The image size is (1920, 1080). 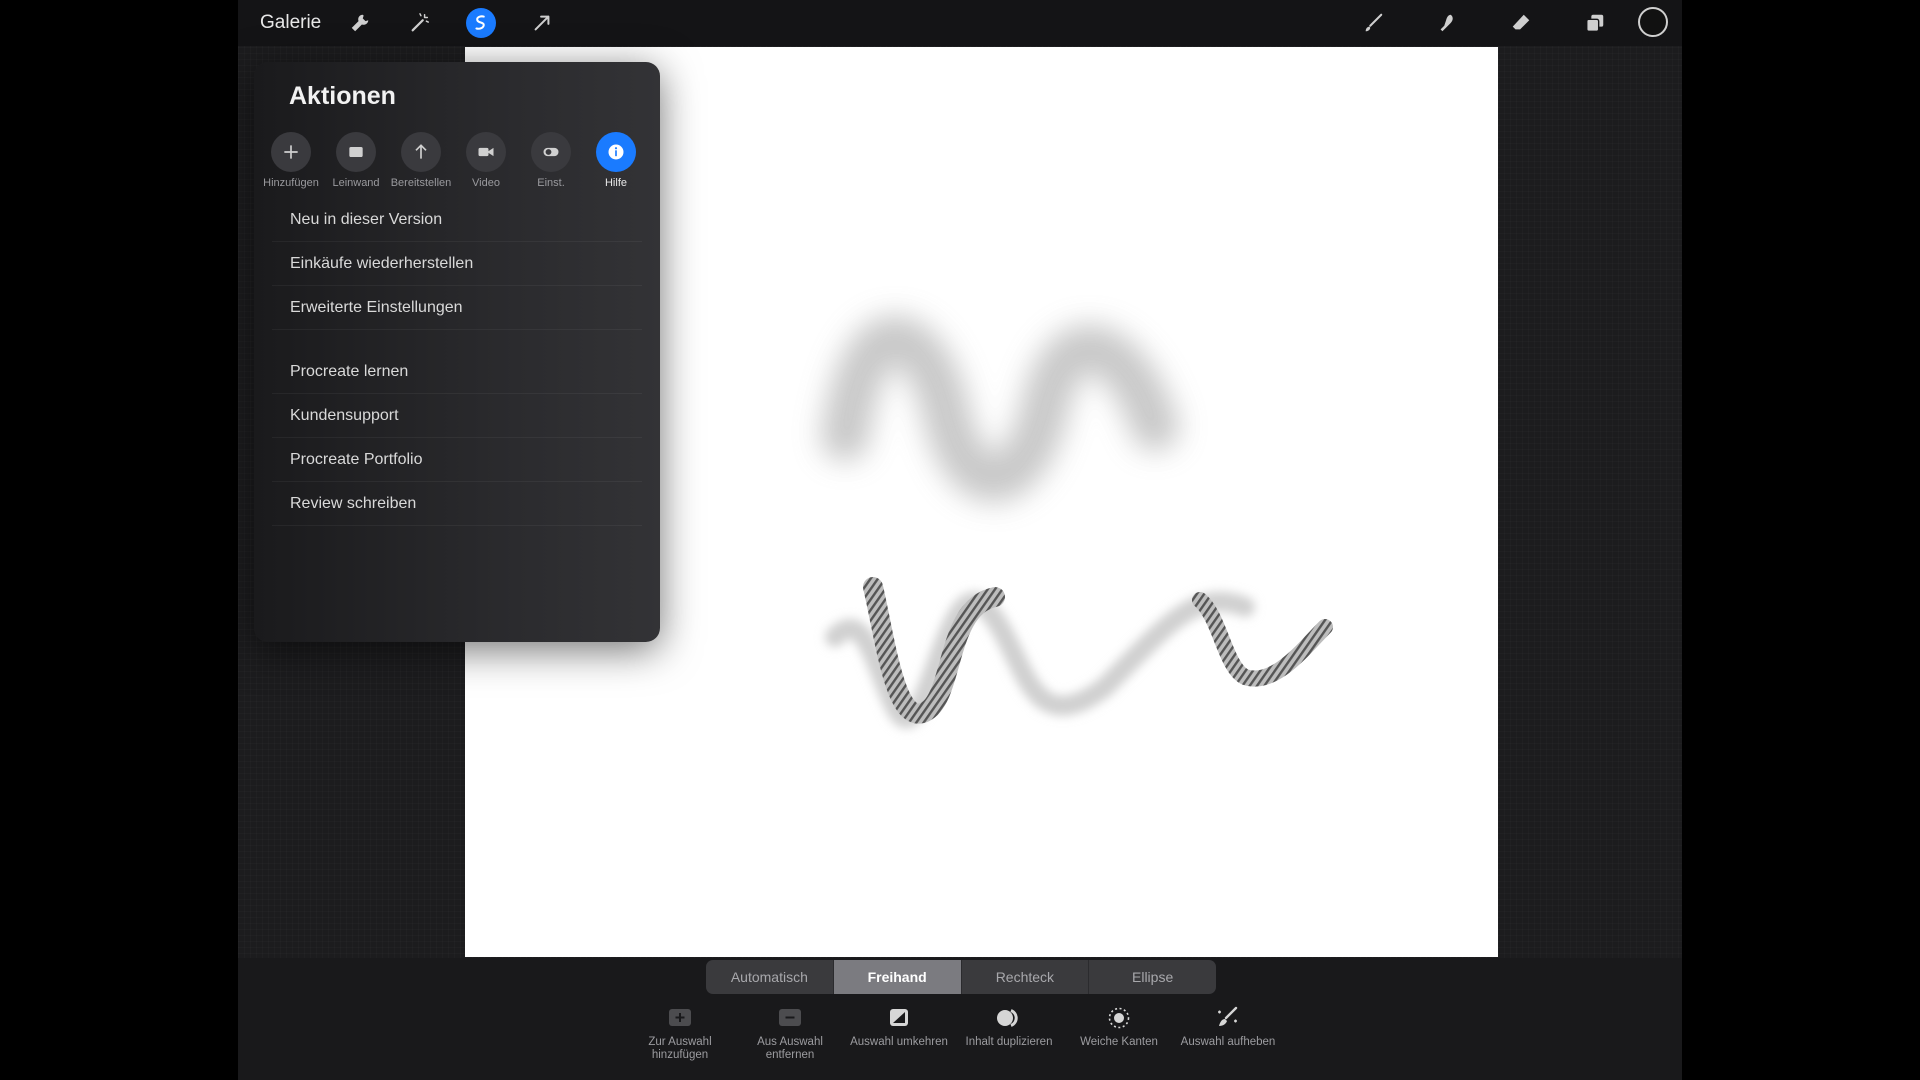 I want to click on tool-label: Inhalt duplizieren, so click(x=1009, y=1042).